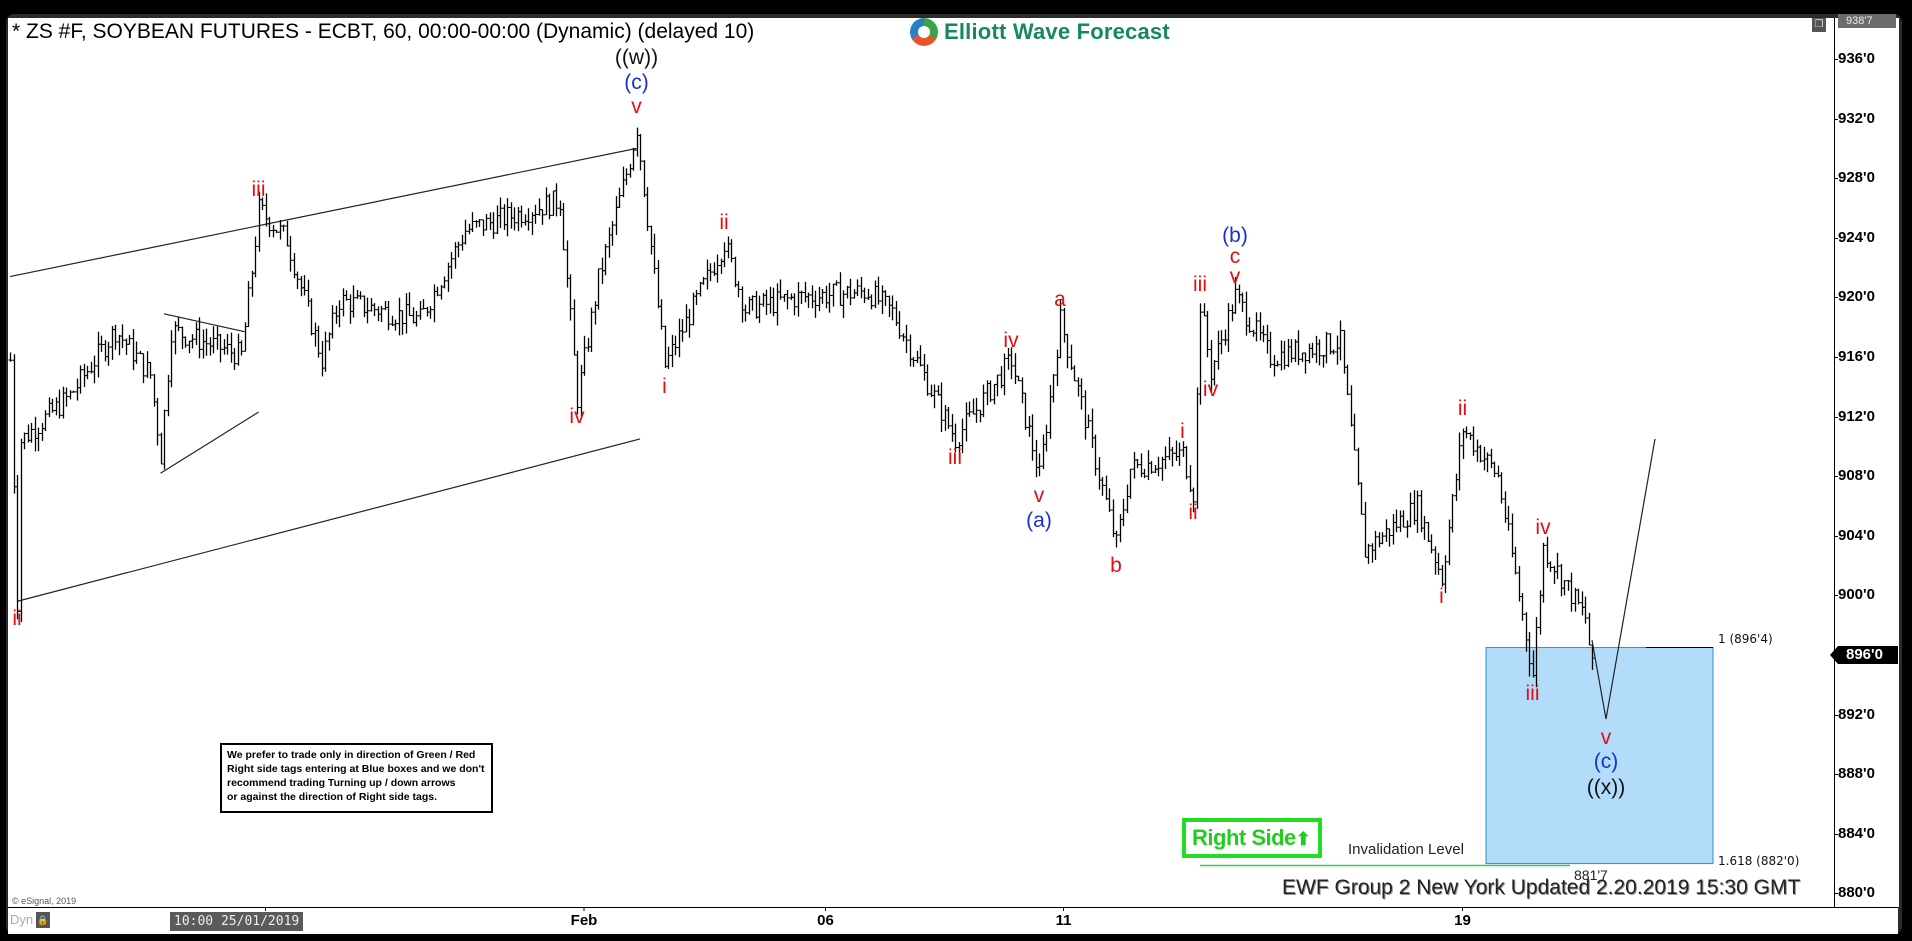 The width and height of the screenshot is (1912, 941). Describe the element at coordinates (1060, 300) in the screenshot. I see `wave-label: a` at that location.